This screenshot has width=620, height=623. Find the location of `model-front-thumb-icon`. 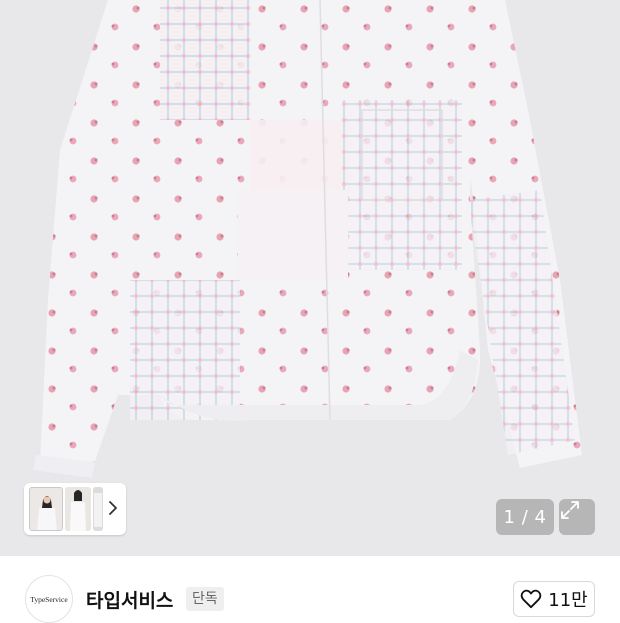

model-front-thumb-icon is located at coordinates (46, 509).